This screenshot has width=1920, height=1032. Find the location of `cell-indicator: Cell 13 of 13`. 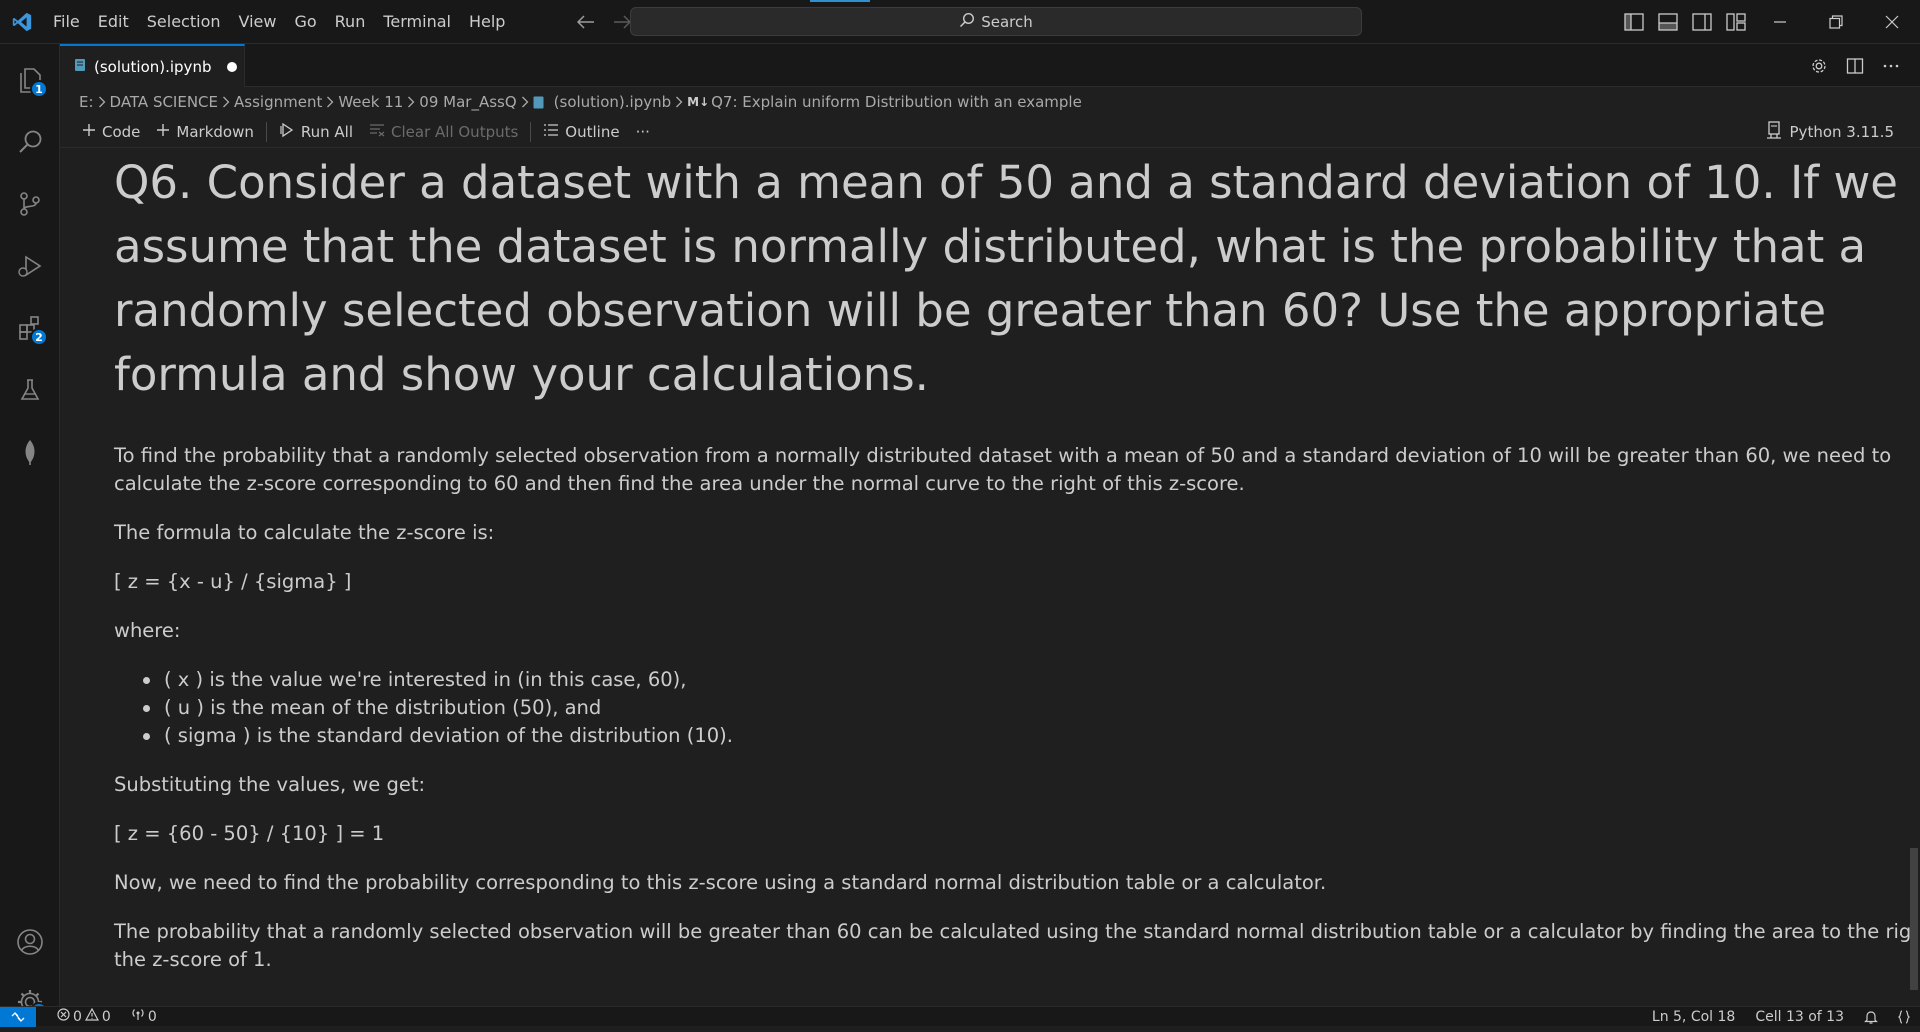

cell-indicator: Cell 13 of 13 is located at coordinates (1799, 1017).